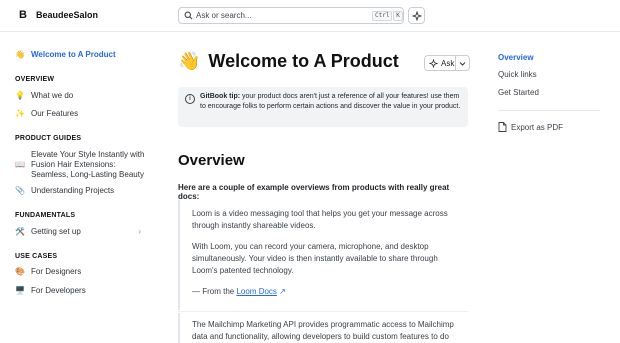 The image size is (620, 343). What do you see at coordinates (549, 110) in the screenshot?
I see `toc-divider` at bounding box center [549, 110].